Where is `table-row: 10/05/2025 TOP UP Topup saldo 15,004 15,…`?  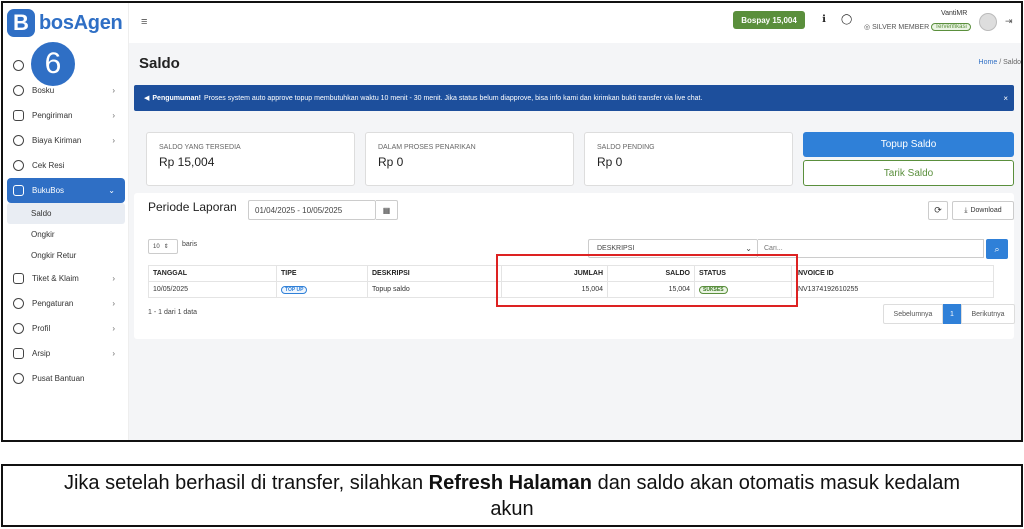 table-row: 10/05/2025 TOP UP Topup saldo 15,004 15,… is located at coordinates (571, 289).